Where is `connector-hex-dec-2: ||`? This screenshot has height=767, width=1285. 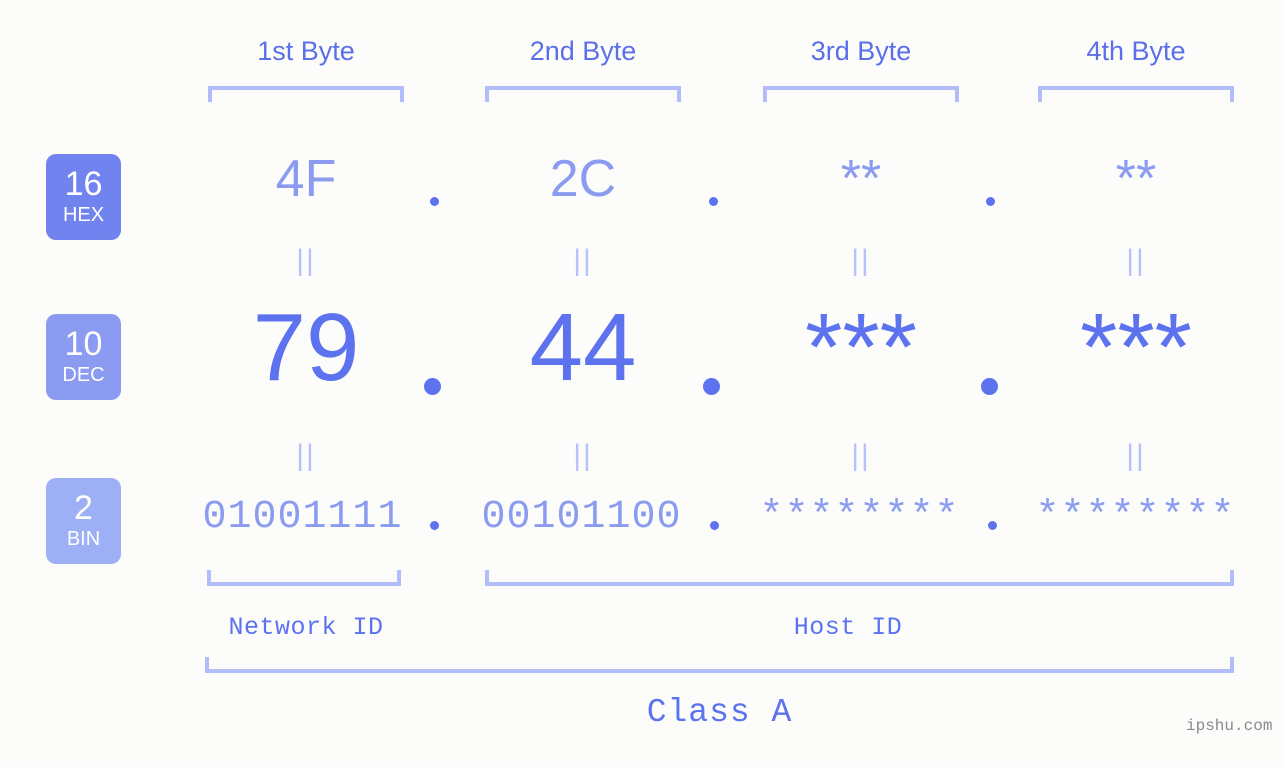
connector-hex-dec-2: || is located at coordinates (583, 260).